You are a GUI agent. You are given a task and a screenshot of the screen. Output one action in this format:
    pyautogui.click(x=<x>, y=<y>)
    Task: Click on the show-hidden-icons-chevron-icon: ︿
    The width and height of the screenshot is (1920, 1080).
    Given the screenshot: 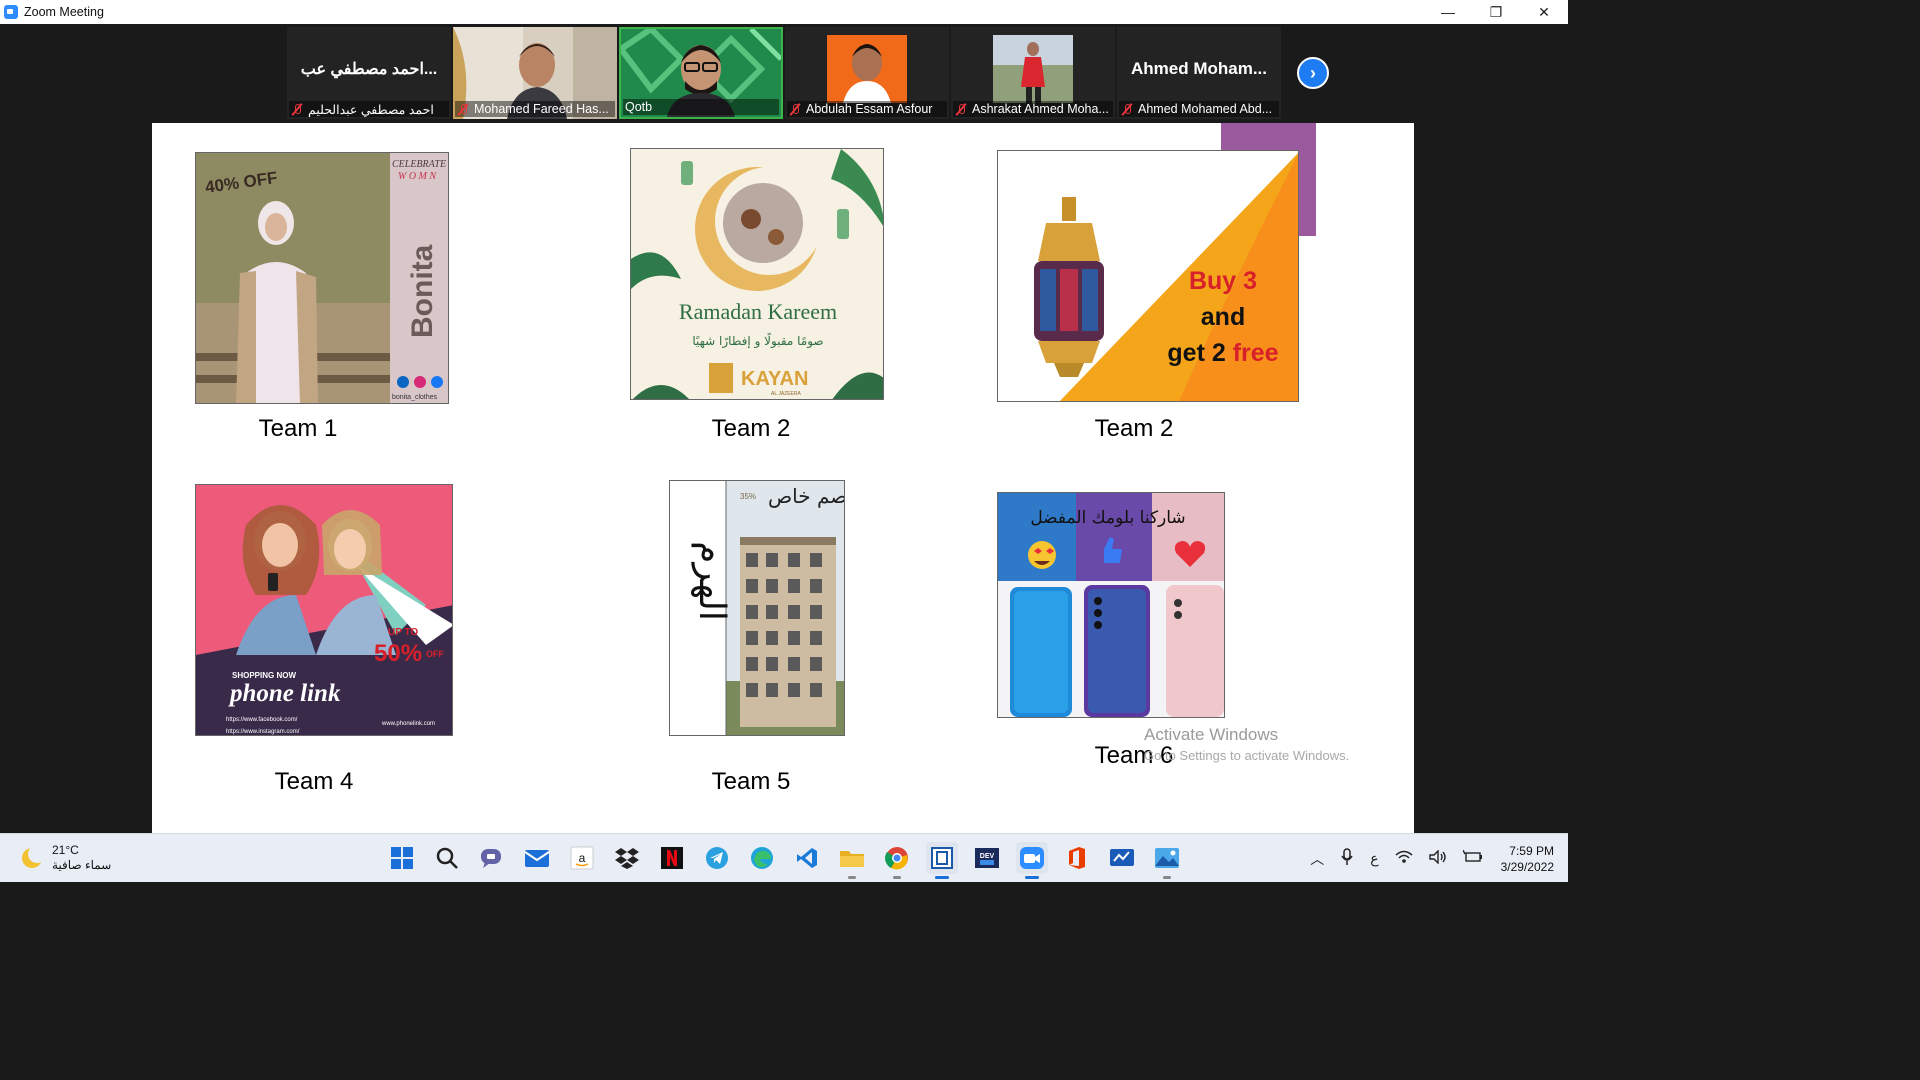 What is the action you would take?
    pyautogui.click(x=1317, y=859)
    